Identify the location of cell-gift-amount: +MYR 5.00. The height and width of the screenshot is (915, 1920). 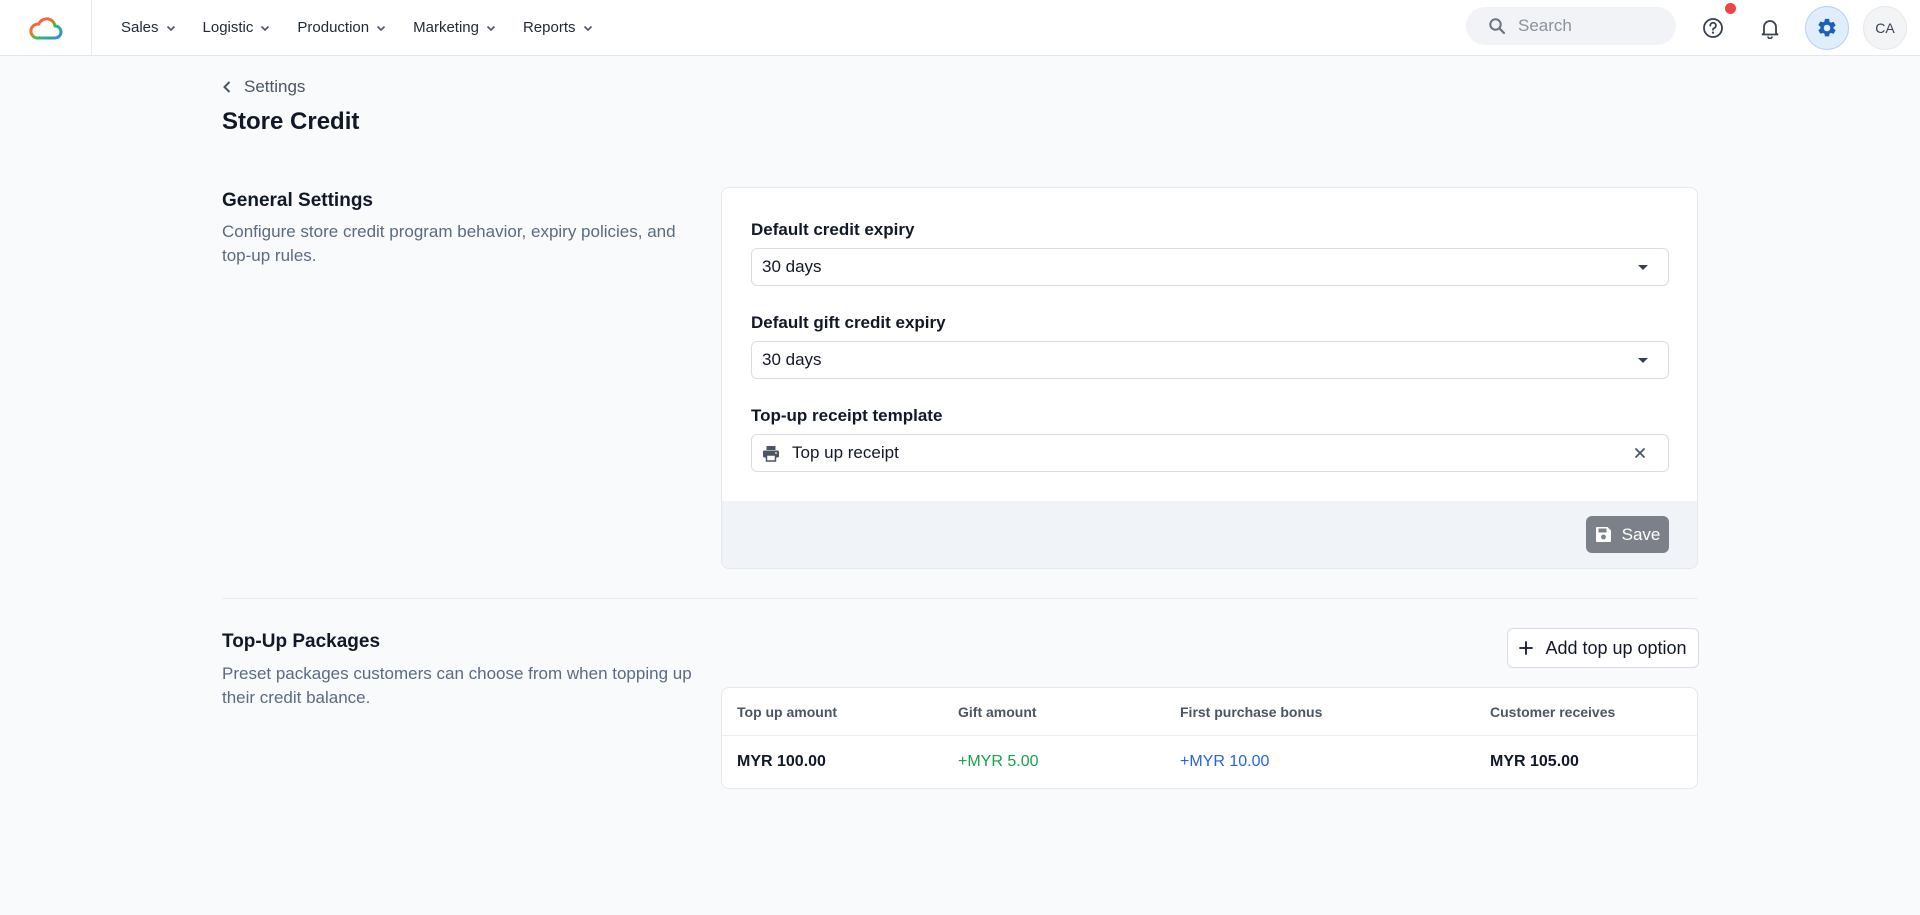
(998, 761).